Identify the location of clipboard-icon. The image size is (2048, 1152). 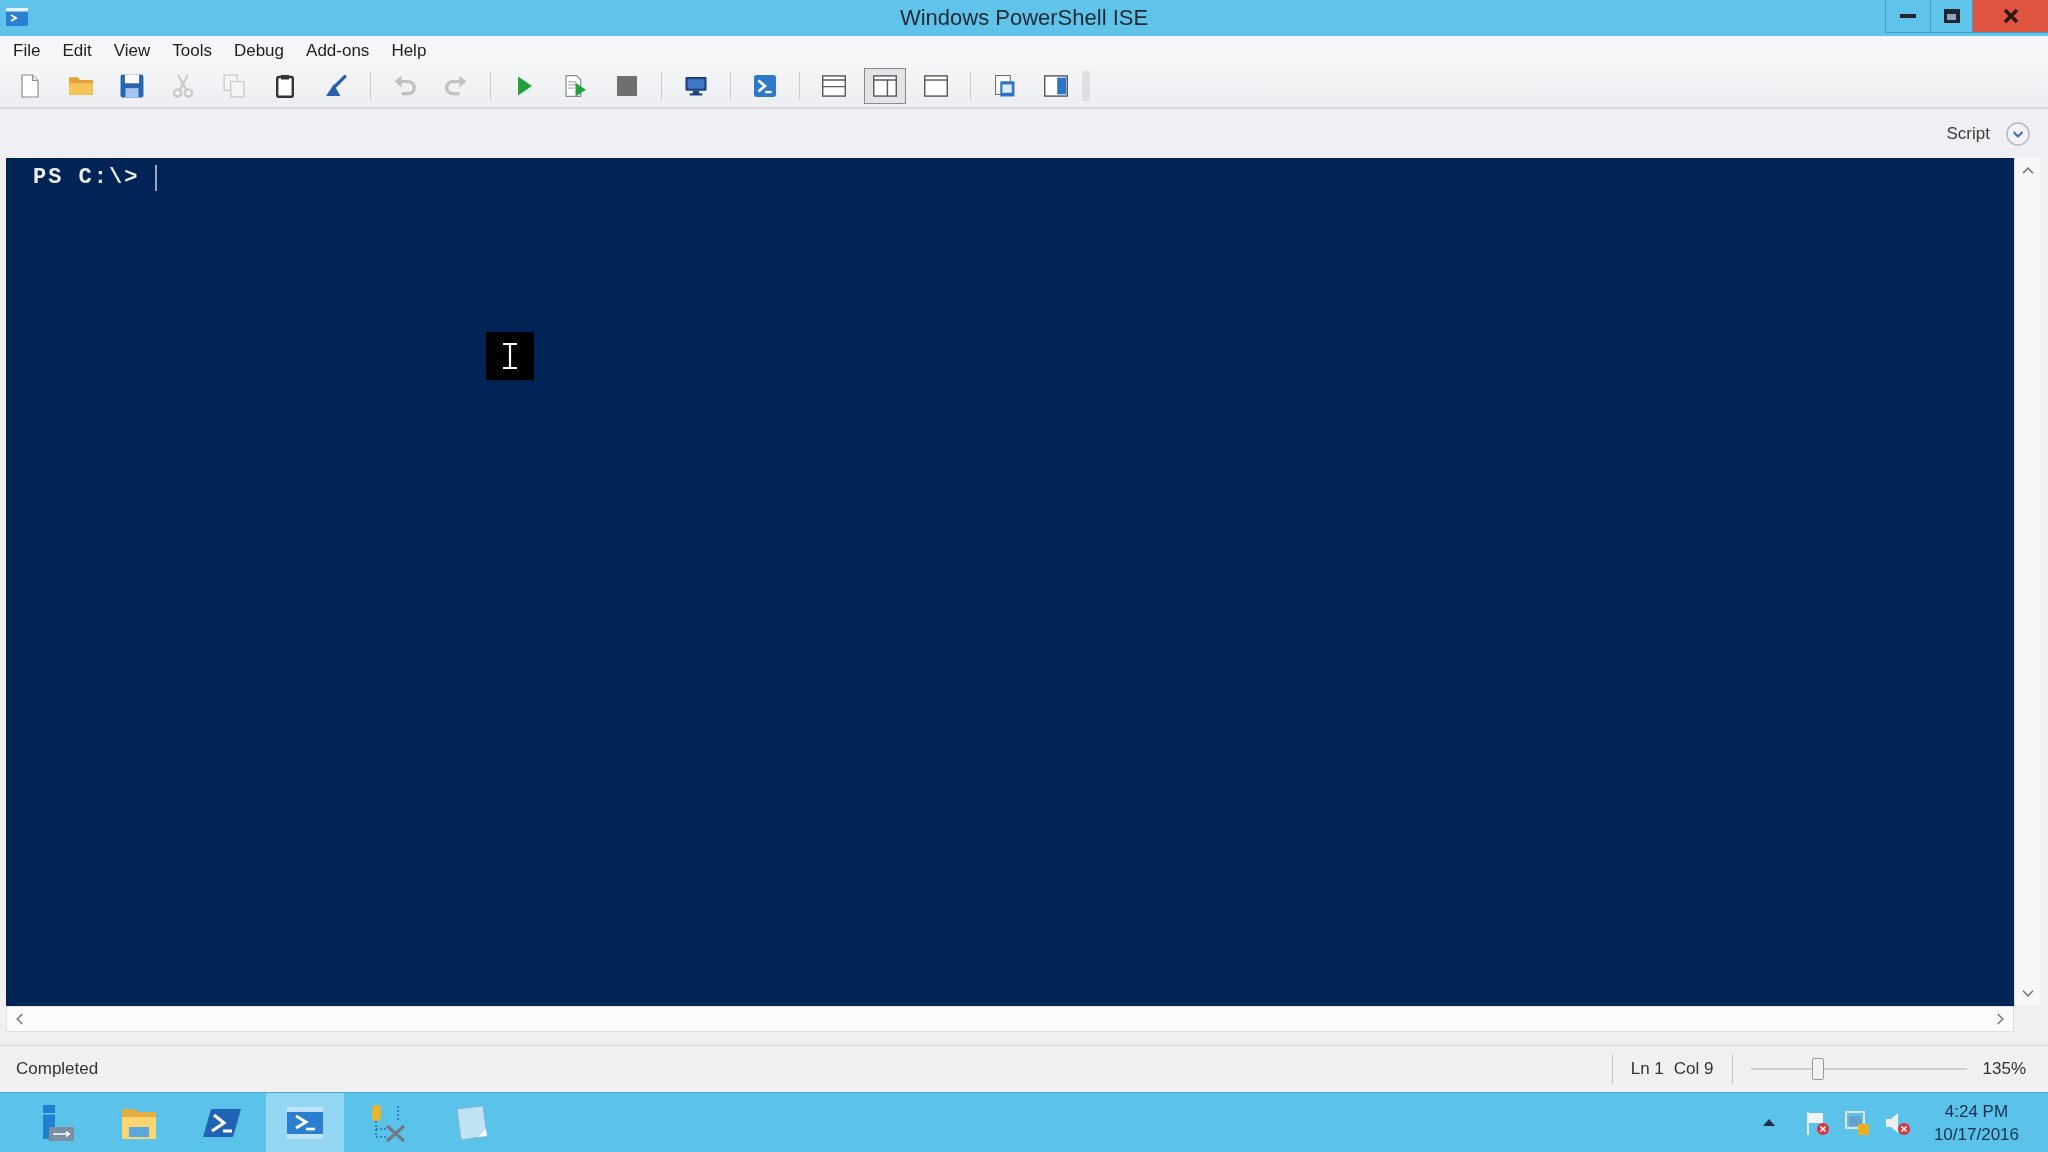
(285, 86).